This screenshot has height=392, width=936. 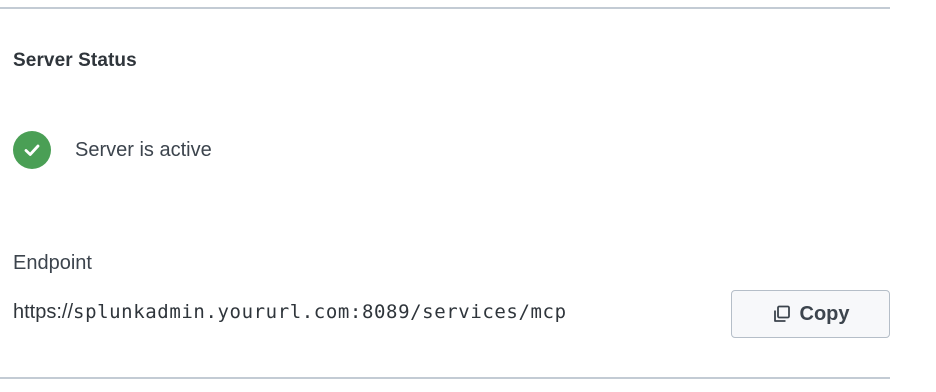 What do you see at coordinates (52, 263) in the screenshot?
I see `endpoint-label: Endpoint` at bounding box center [52, 263].